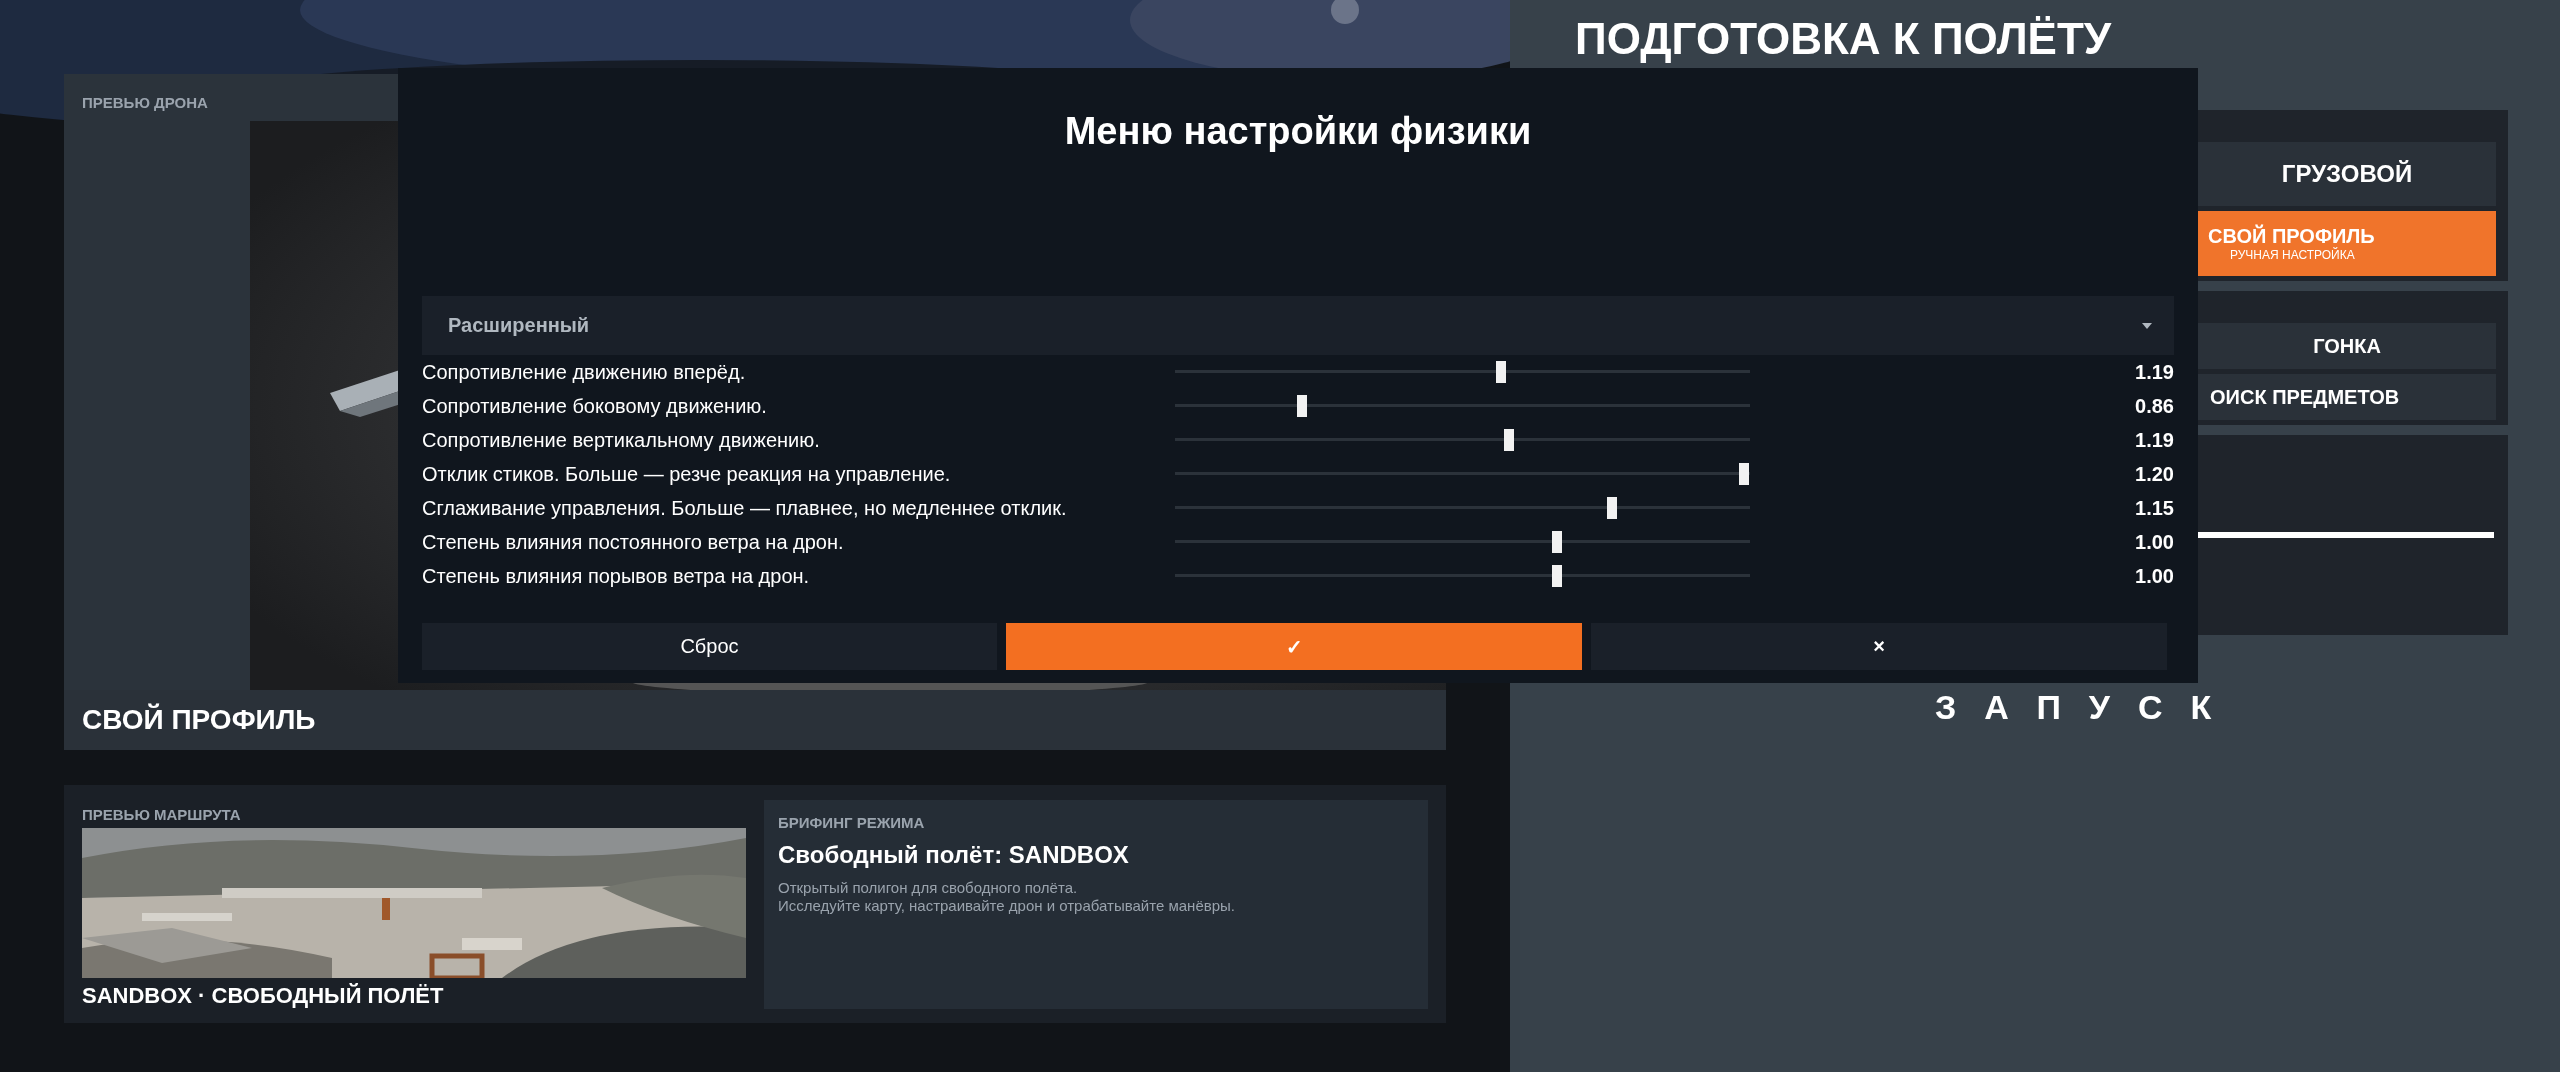 Image resolution: width=2560 pixels, height=1072 pixels. I want to click on setting-label: Сопротивление вертикальному движению., so click(621, 440).